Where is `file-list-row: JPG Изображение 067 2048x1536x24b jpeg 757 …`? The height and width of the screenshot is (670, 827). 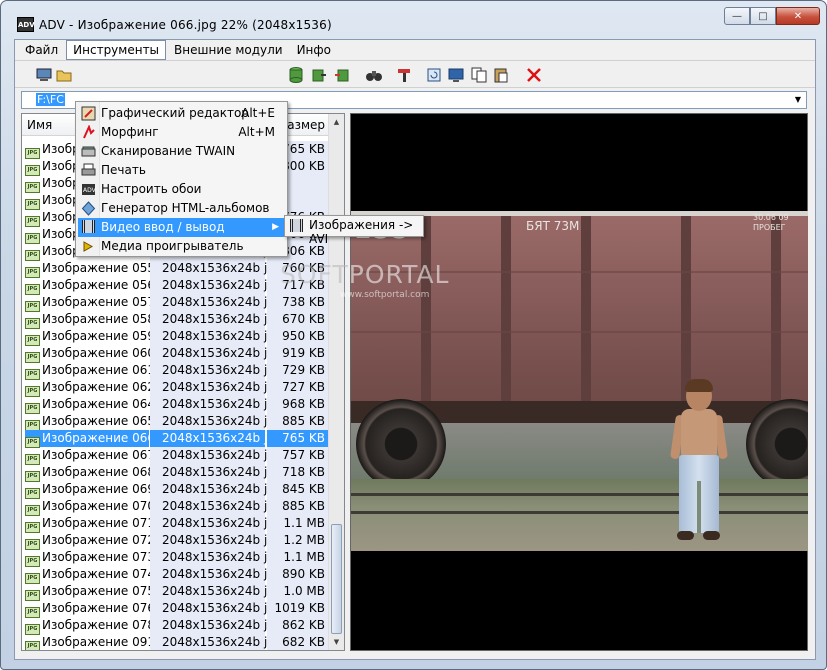 file-list-row: JPG Изображение 067 2048x1536x24b jpeg 757 … is located at coordinates (177, 456).